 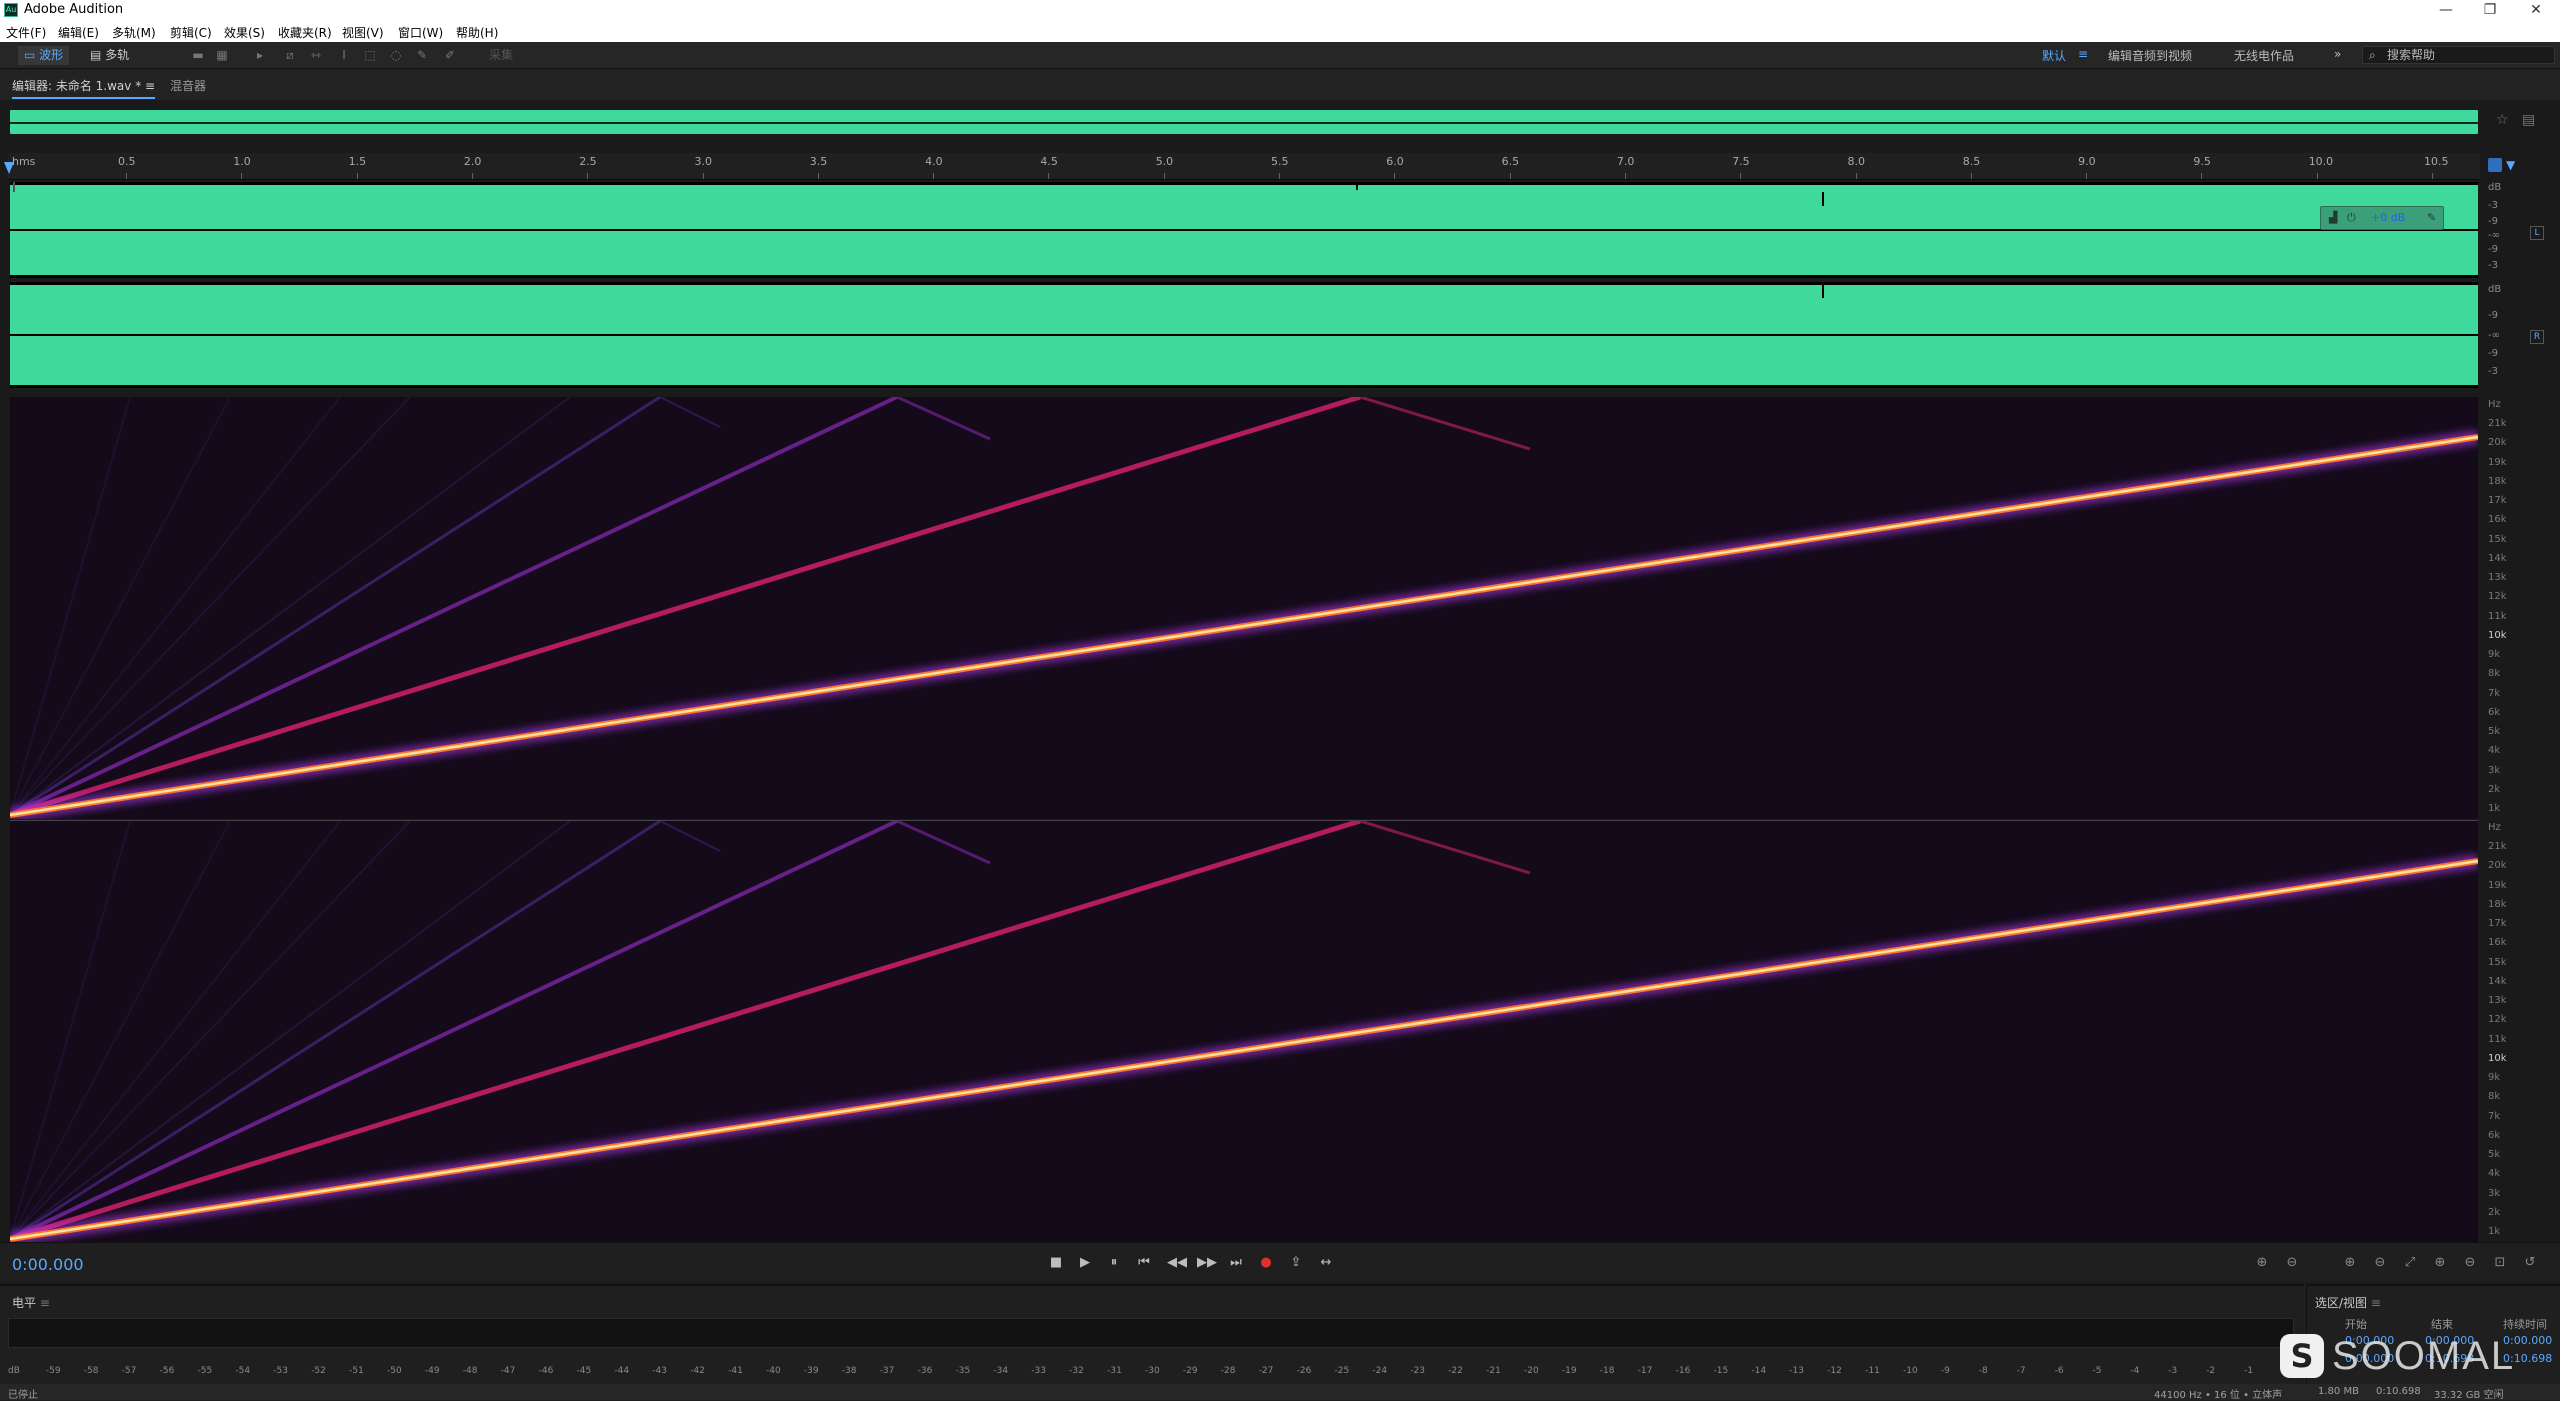 What do you see at coordinates (2202, 161) in the screenshot?
I see `ruler-tick-label: 9.5` at bounding box center [2202, 161].